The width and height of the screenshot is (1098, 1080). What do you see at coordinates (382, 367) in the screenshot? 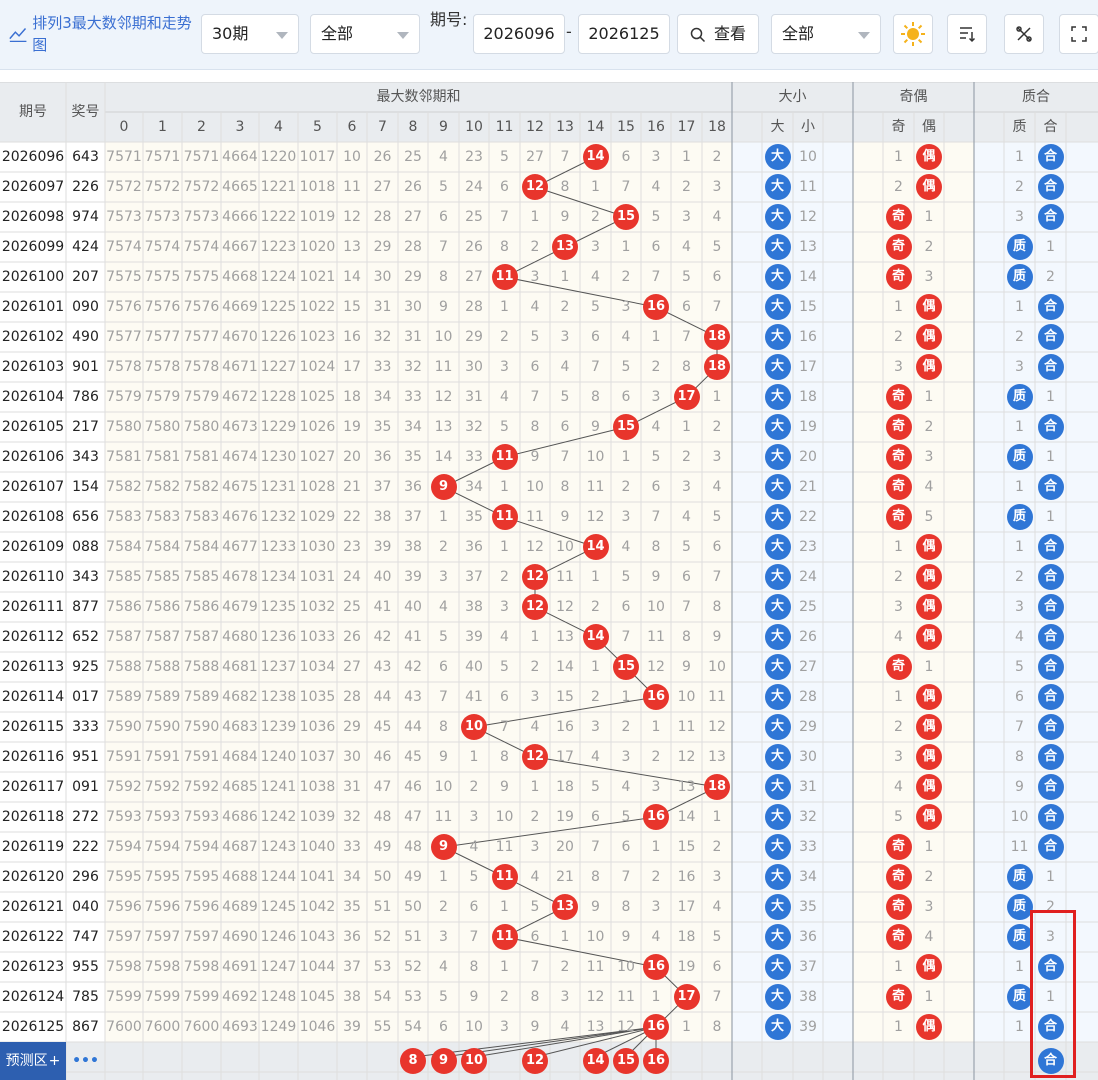
I see `sum-cell: 33` at bounding box center [382, 367].